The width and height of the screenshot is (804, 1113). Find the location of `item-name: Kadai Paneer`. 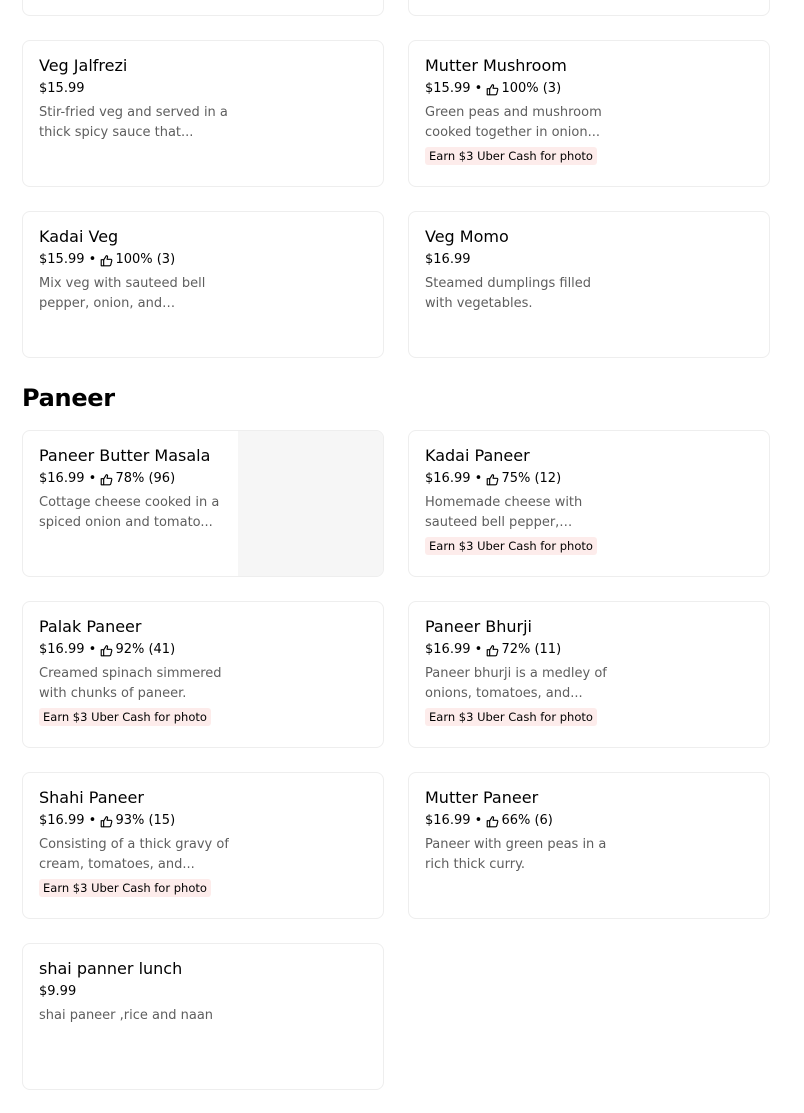

item-name: Kadai Paneer is located at coordinates (477, 455).